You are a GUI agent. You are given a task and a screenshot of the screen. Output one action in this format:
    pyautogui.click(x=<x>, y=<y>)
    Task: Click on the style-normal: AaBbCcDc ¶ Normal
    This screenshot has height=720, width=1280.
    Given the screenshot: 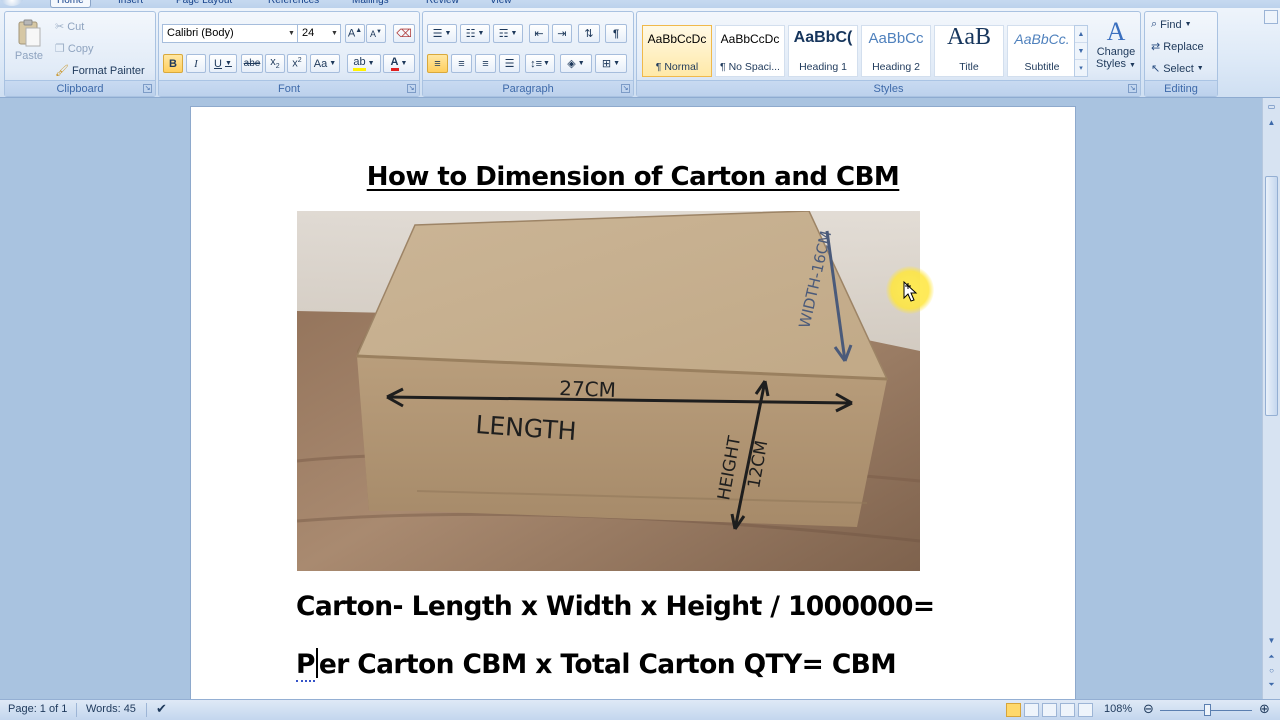 What is the action you would take?
    pyautogui.click(x=677, y=51)
    